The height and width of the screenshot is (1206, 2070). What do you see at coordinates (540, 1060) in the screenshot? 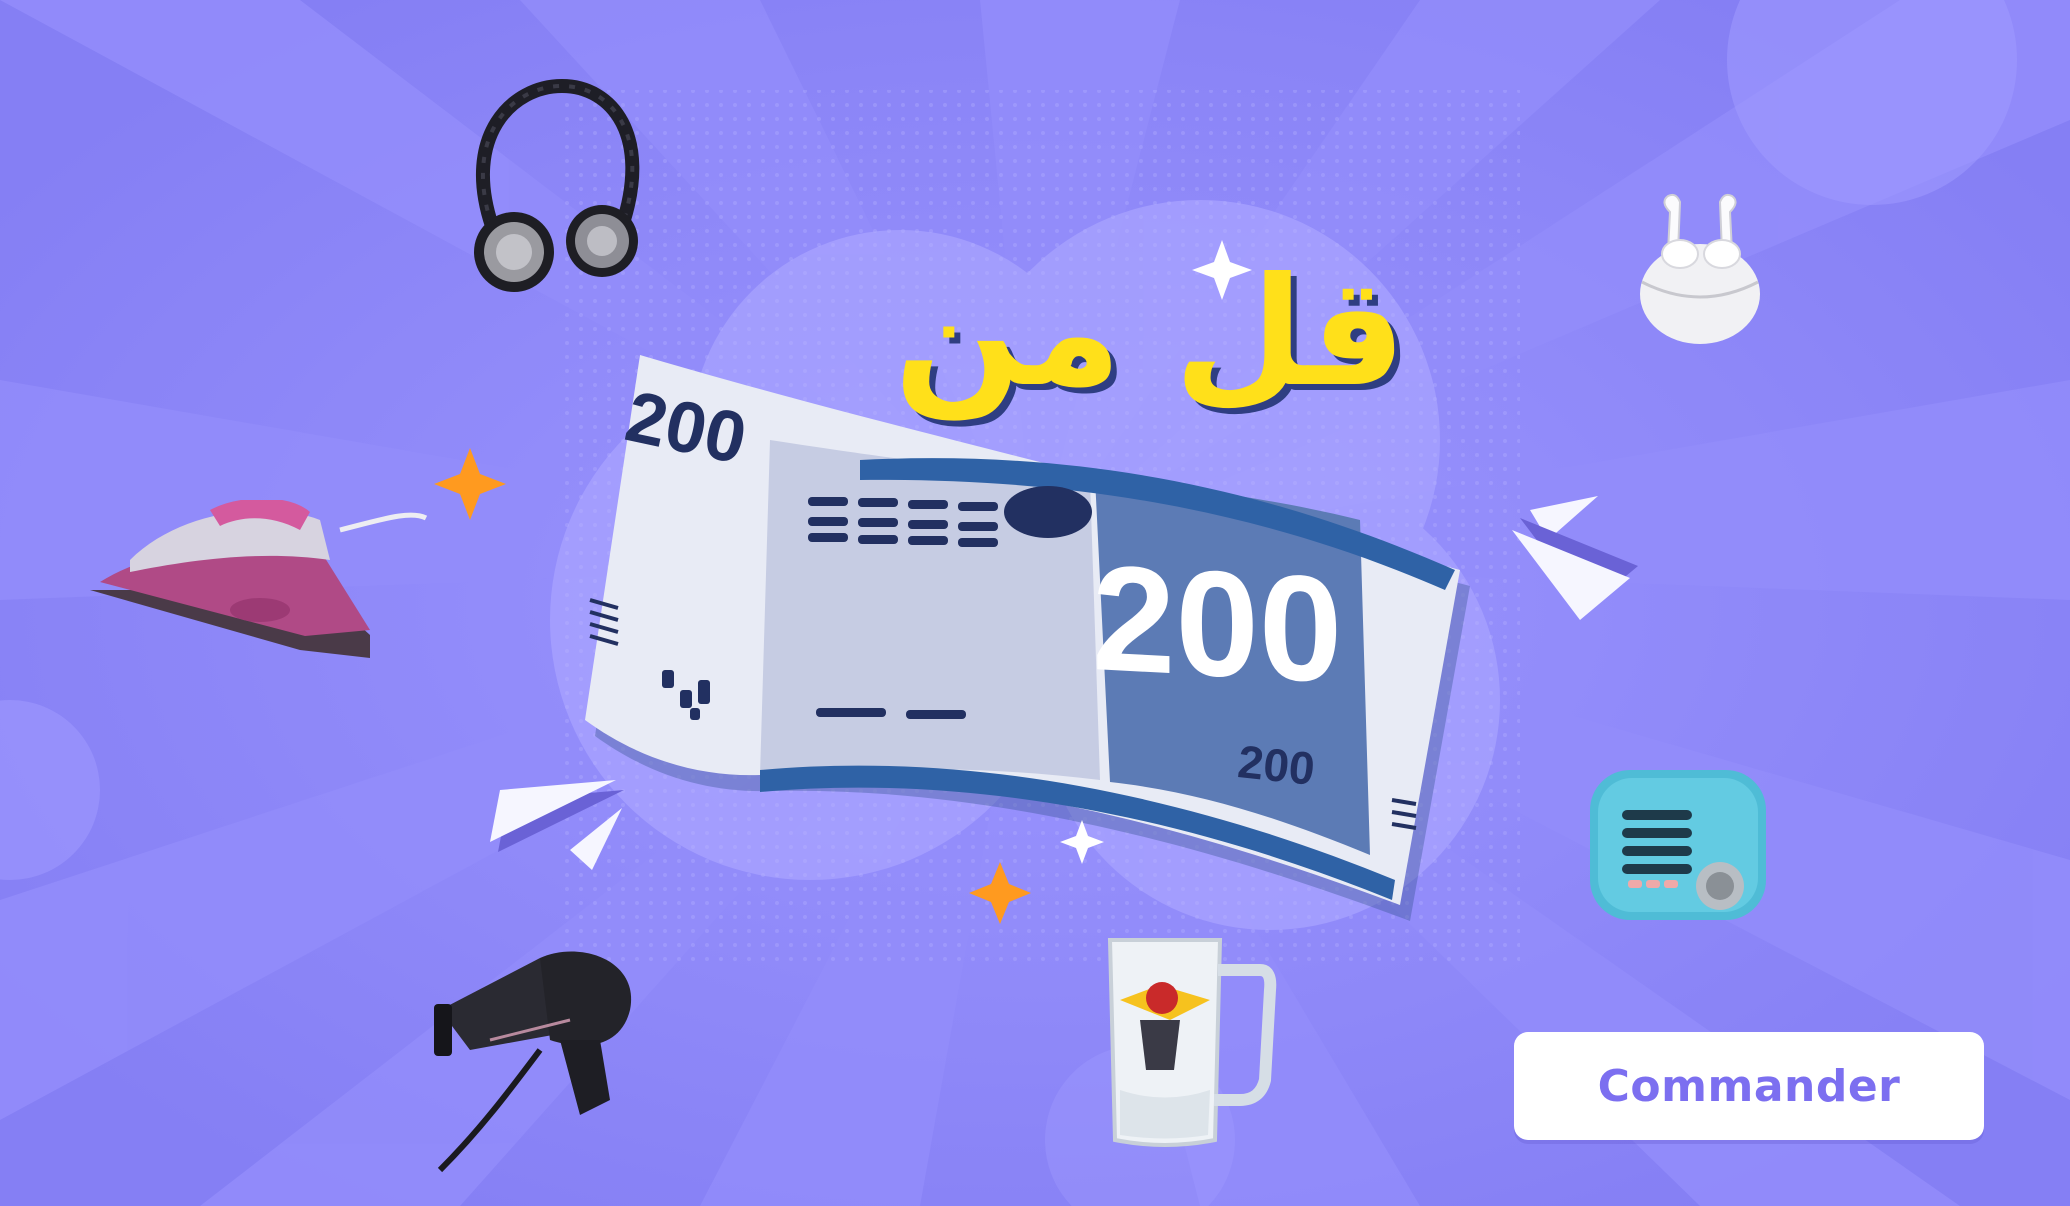
I see `hair-dryer-icon` at bounding box center [540, 1060].